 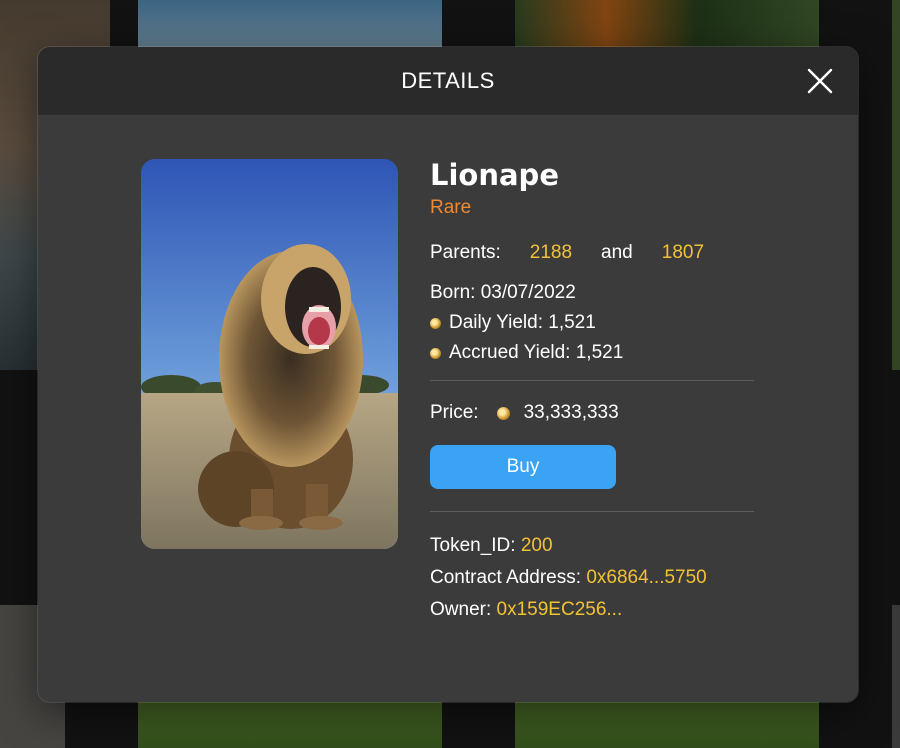 I want to click on contract-address-label: Contract Address:, so click(x=506, y=577).